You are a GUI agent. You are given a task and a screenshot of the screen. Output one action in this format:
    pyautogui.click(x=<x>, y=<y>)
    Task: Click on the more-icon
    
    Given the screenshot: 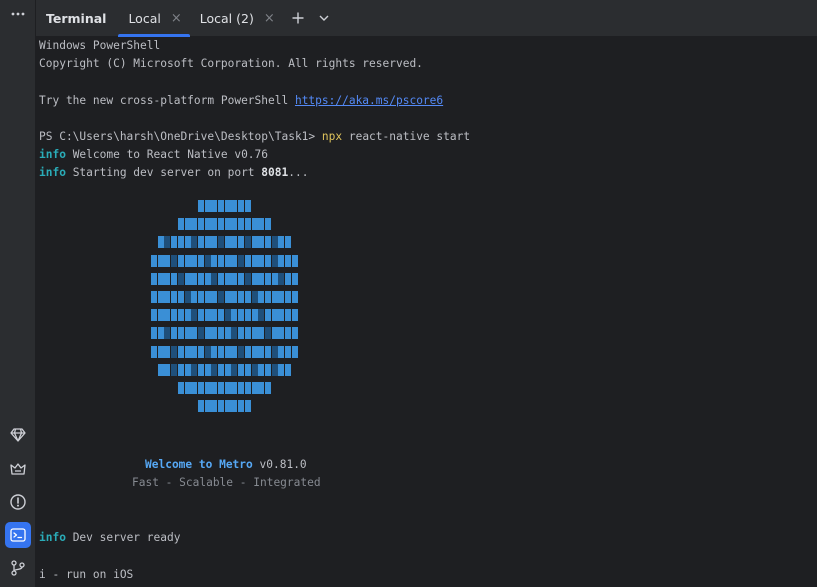 What is the action you would take?
    pyautogui.click(x=18, y=13)
    